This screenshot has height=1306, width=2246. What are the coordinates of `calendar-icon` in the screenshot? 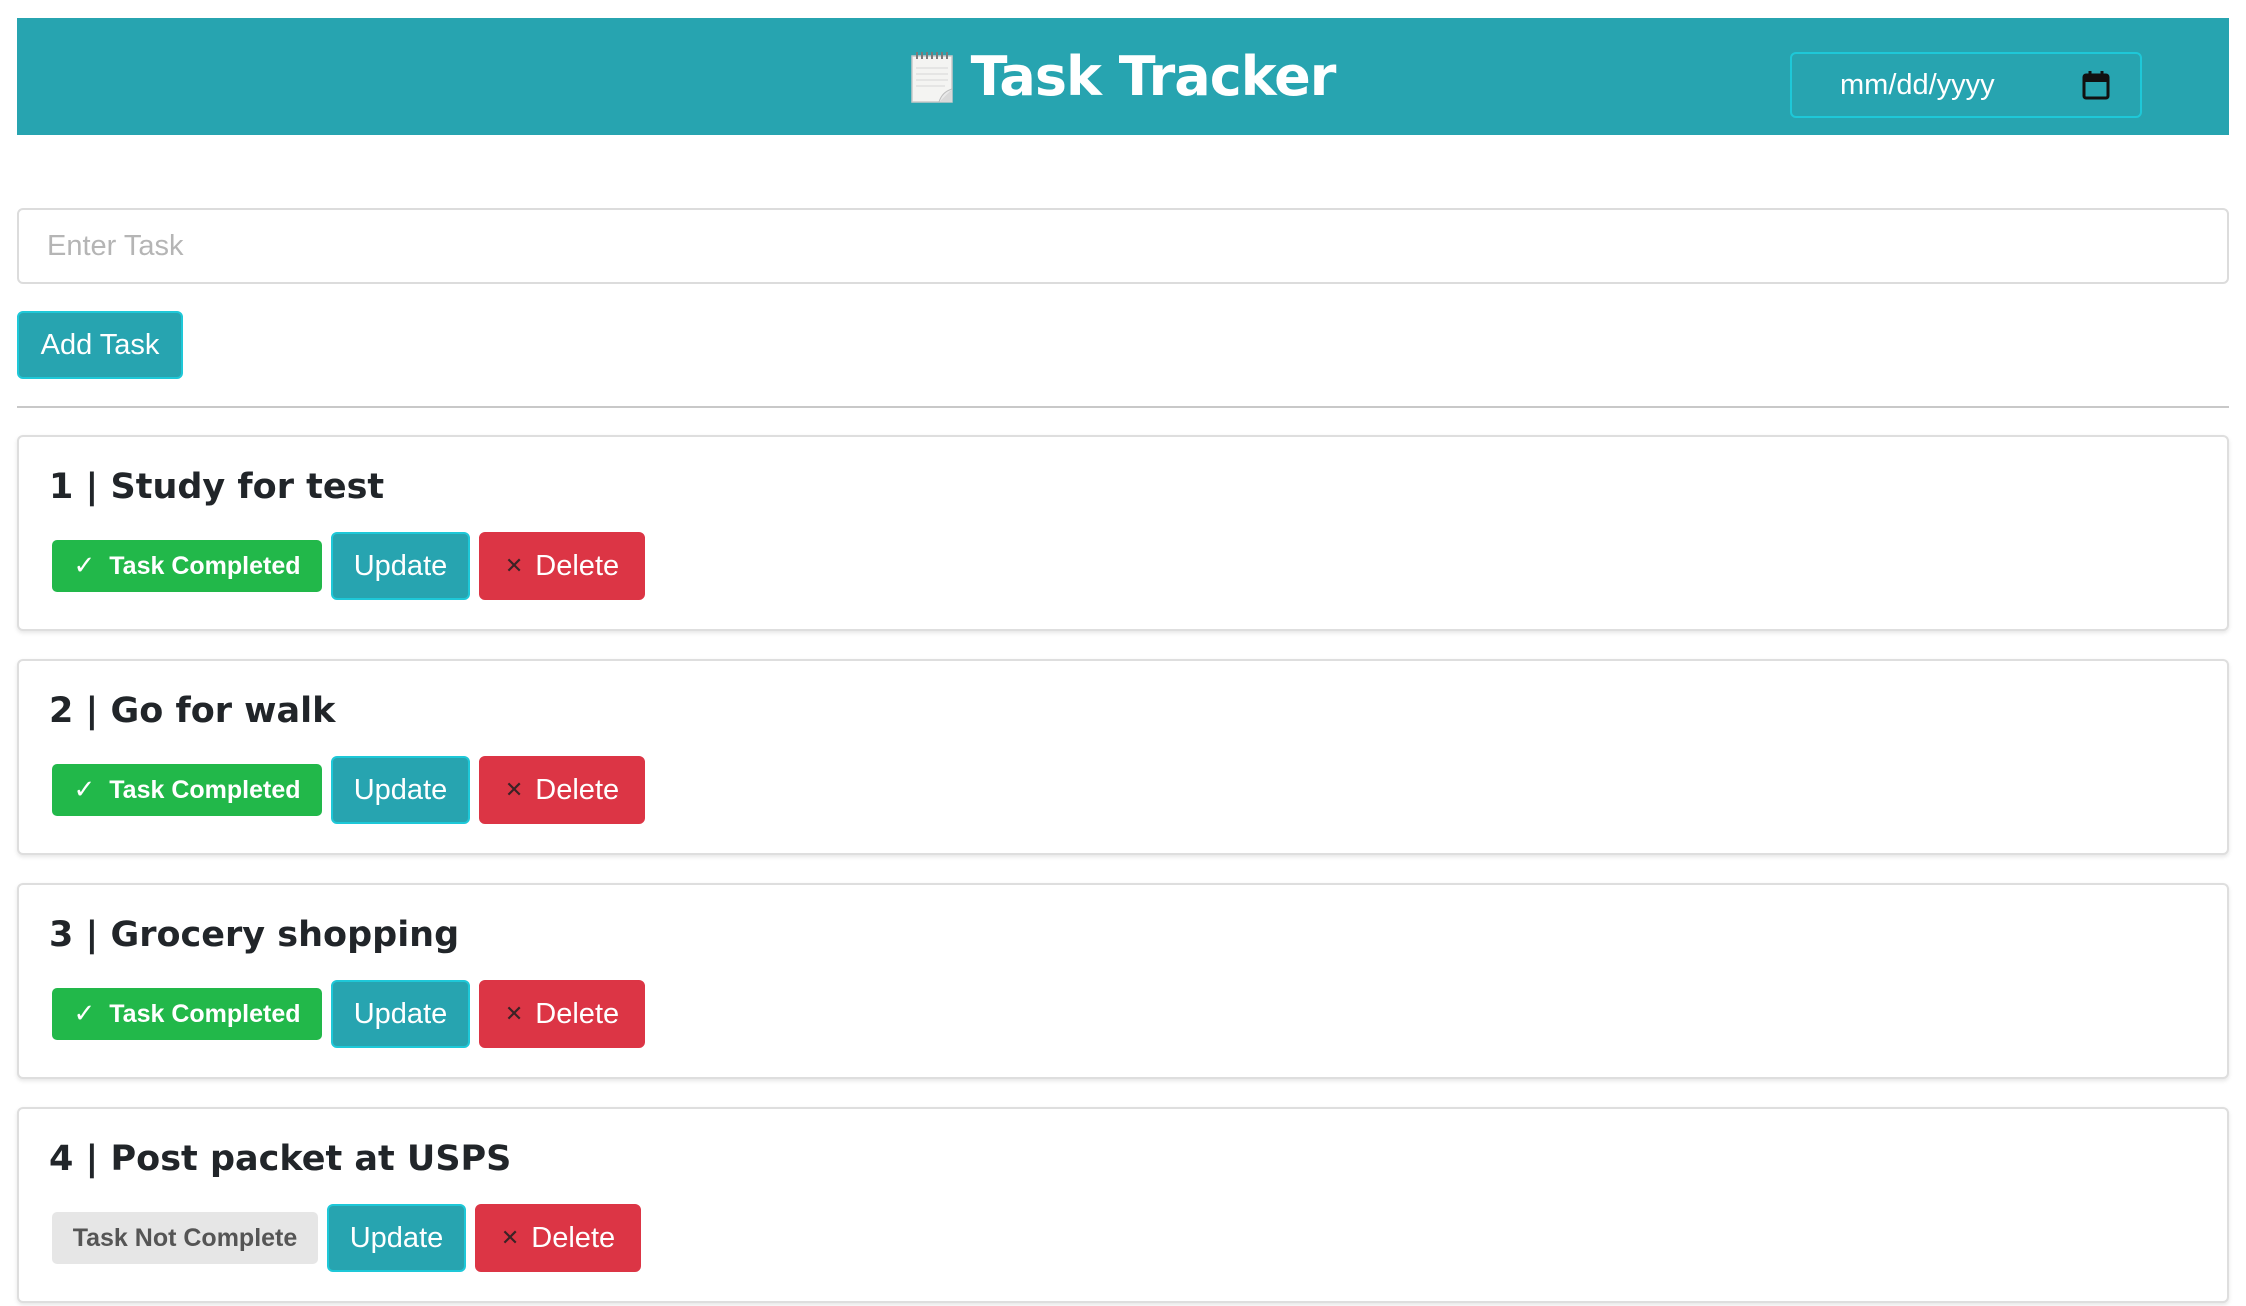 It's located at (2096, 85).